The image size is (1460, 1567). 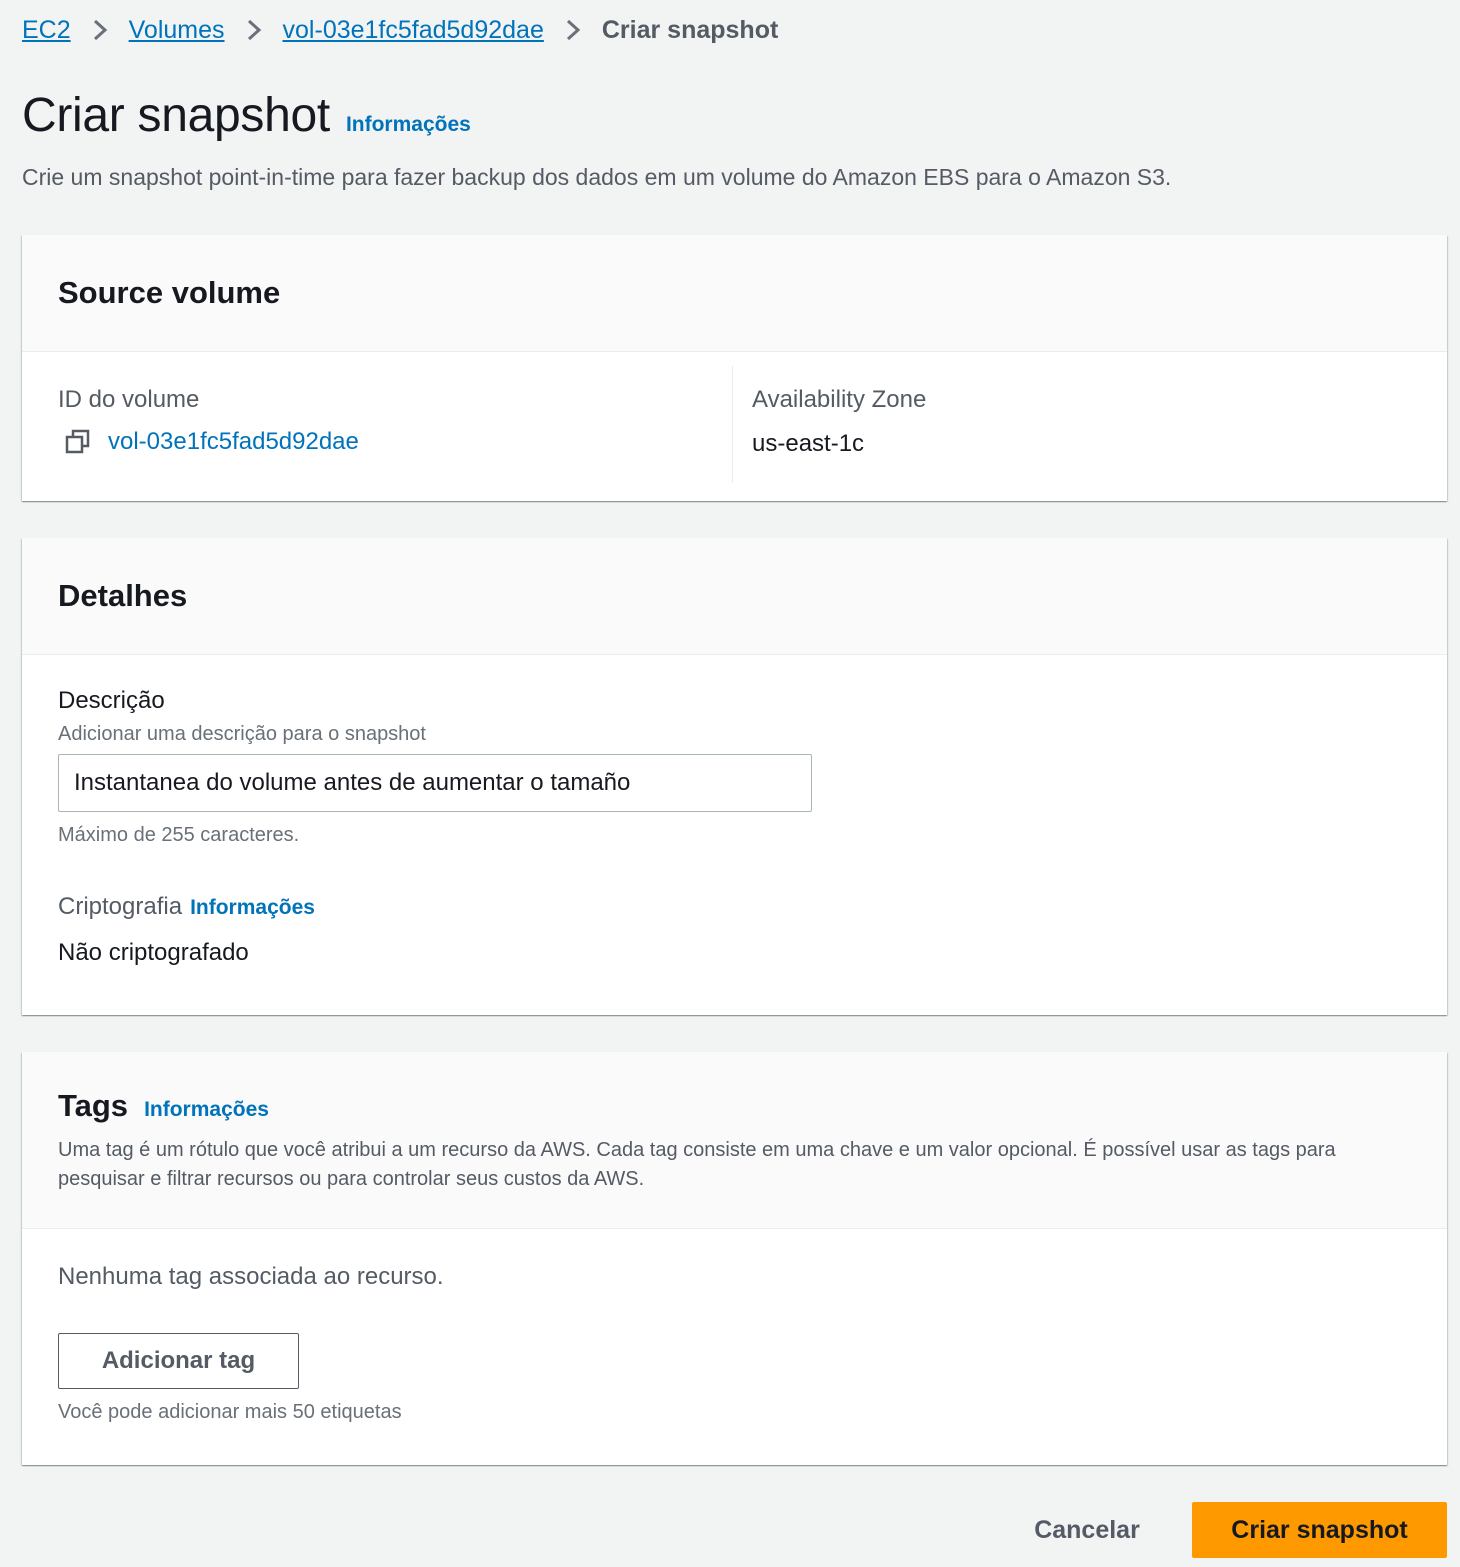 I want to click on encryption-label: Criptografia, so click(x=120, y=906).